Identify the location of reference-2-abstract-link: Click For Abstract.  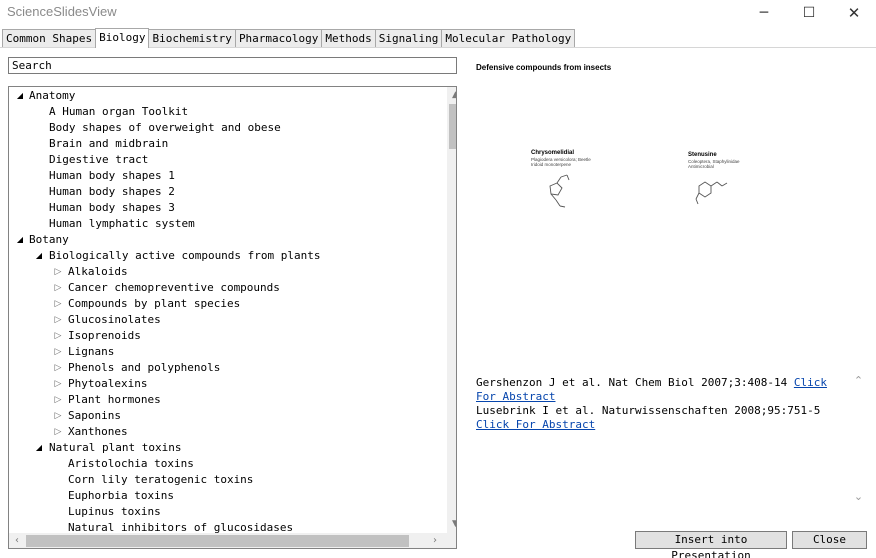
(535, 424).